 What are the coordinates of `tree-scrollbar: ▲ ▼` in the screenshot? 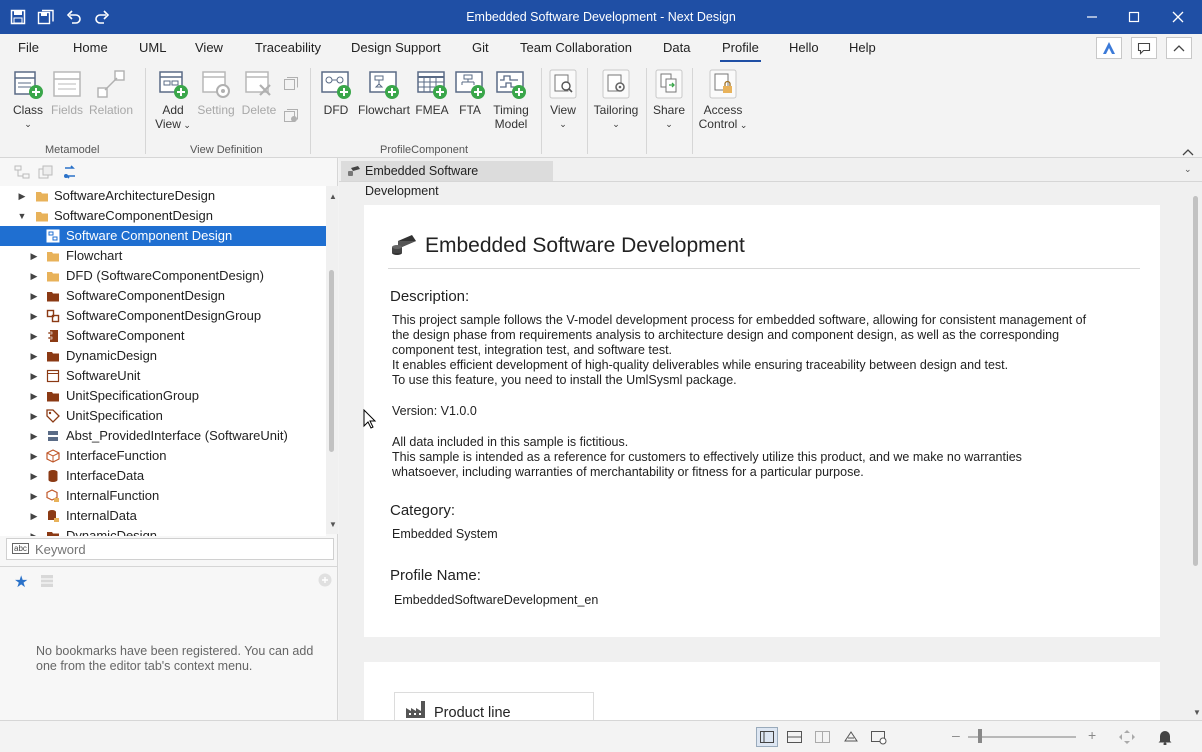 It's located at (332, 360).